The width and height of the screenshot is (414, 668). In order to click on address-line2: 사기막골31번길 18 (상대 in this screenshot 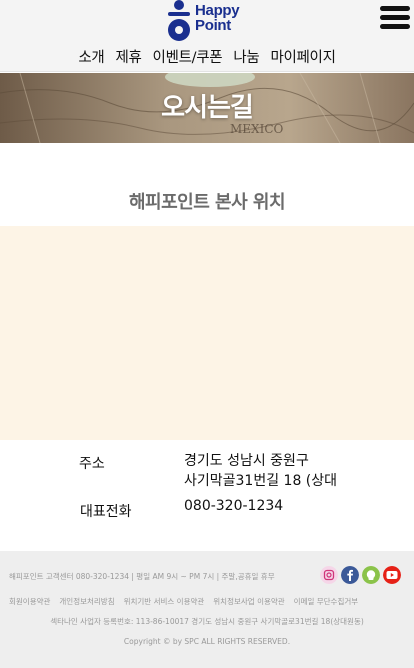, I will do `click(261, 481)`.